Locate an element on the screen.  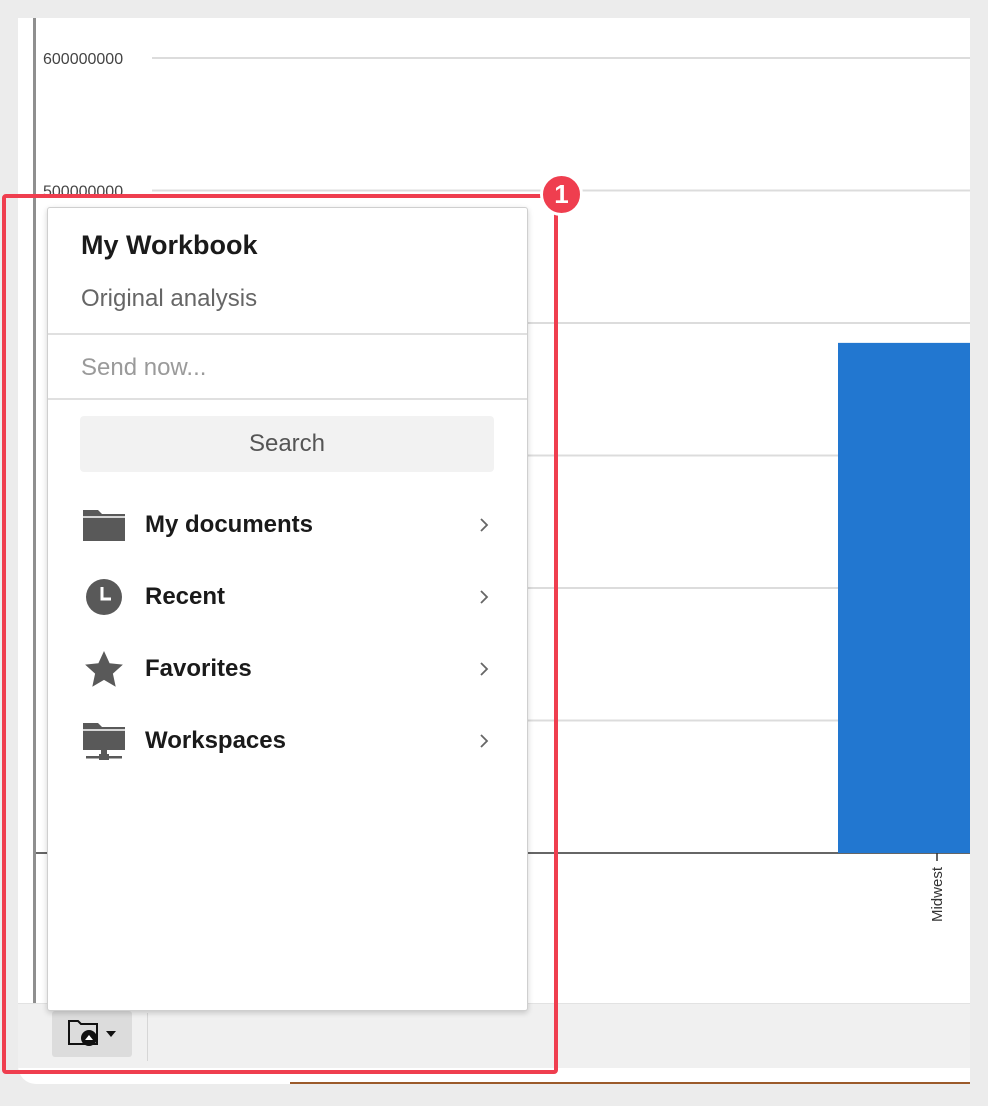
bar is located at coordinates (904, 597).